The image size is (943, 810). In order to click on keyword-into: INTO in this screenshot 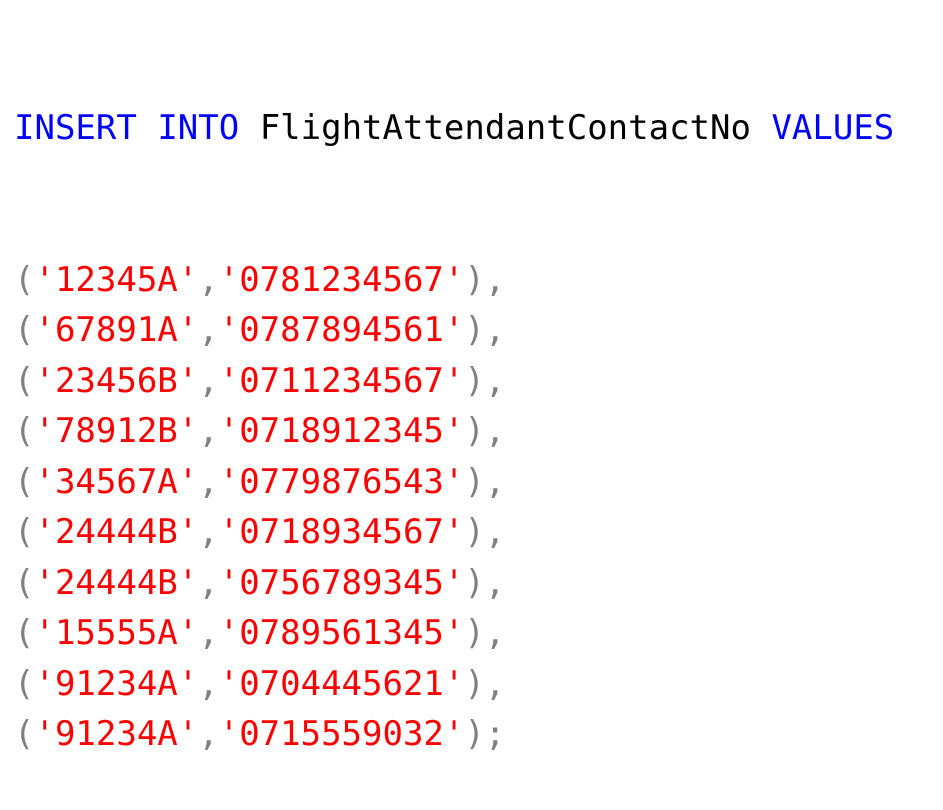, I will do `click(198, 128)`.